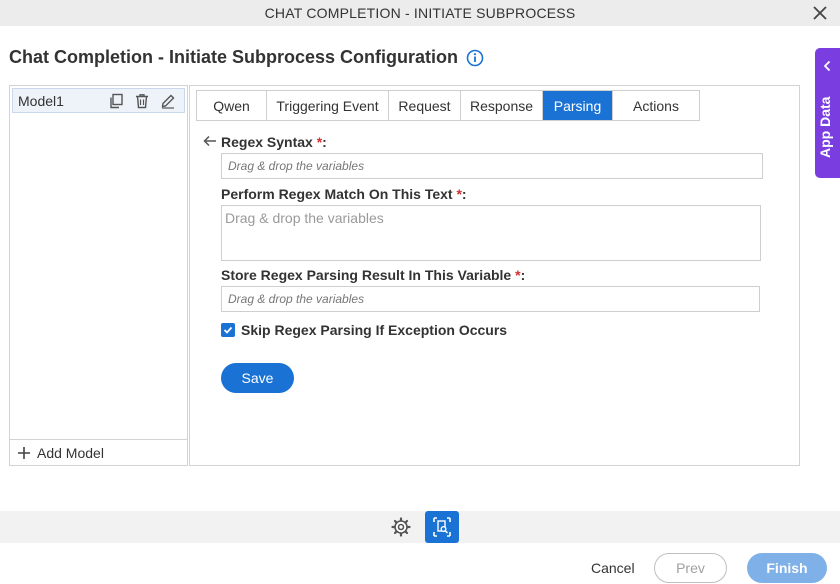 The width and height of the screenshot is (840, 584). Describe the element at coordinates (210, 141) in the screenshot. I see `back-arrow-icon` at that location.